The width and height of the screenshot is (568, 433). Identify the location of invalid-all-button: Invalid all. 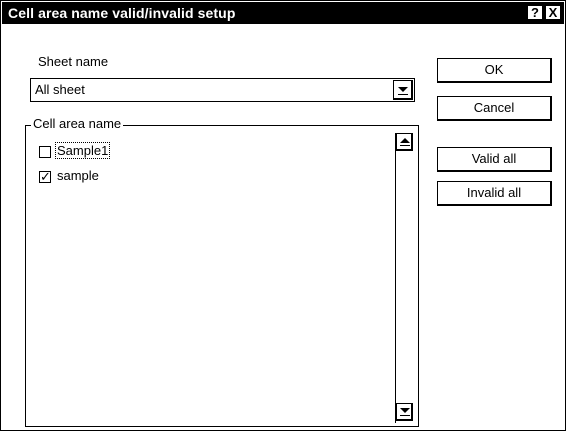
(494, 193).